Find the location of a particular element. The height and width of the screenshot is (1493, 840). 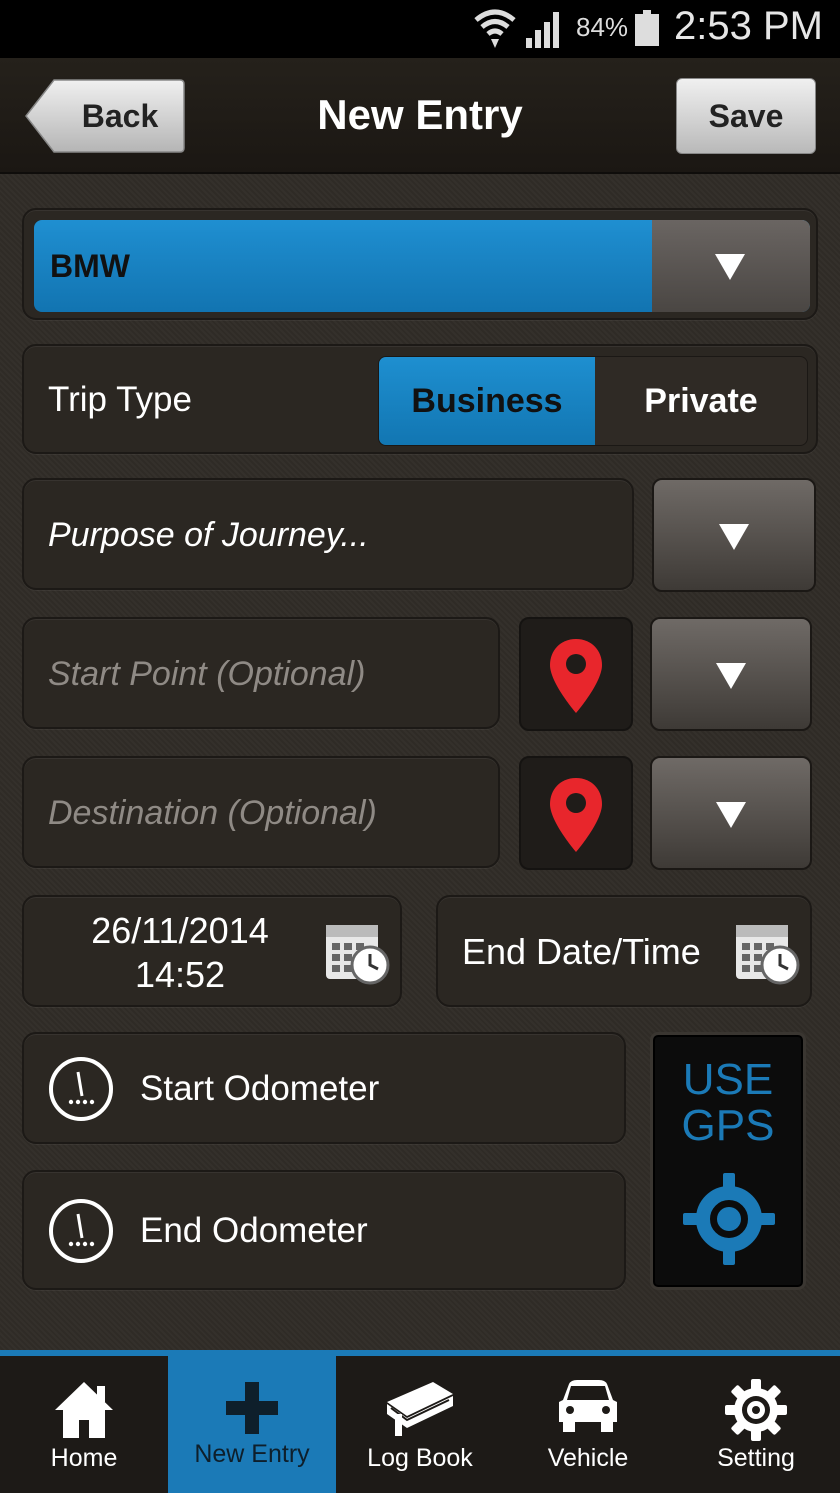

nav-new-entry: New Entry is located at coordinates (252, 1424).